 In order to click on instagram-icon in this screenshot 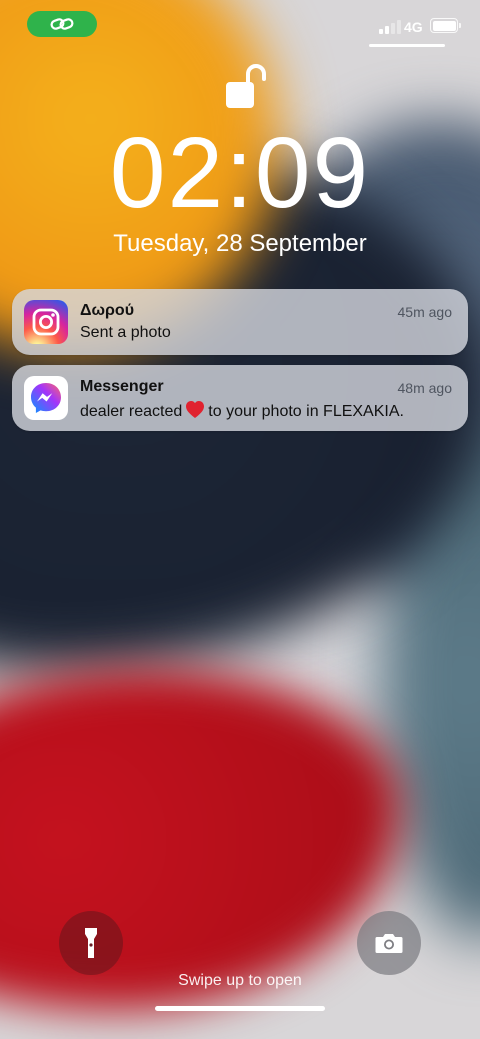, I will do `click(46, 322)`.